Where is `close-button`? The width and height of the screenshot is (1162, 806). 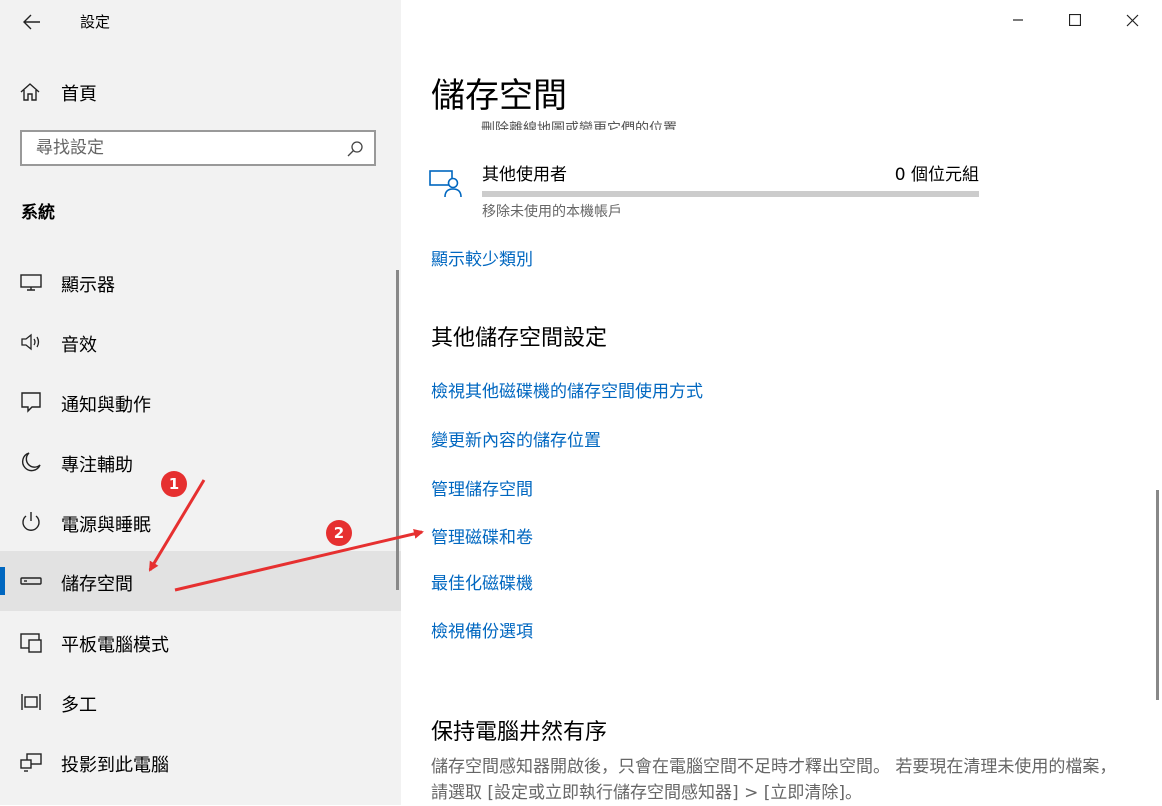
close-button is located at coordinates (1132, 20).